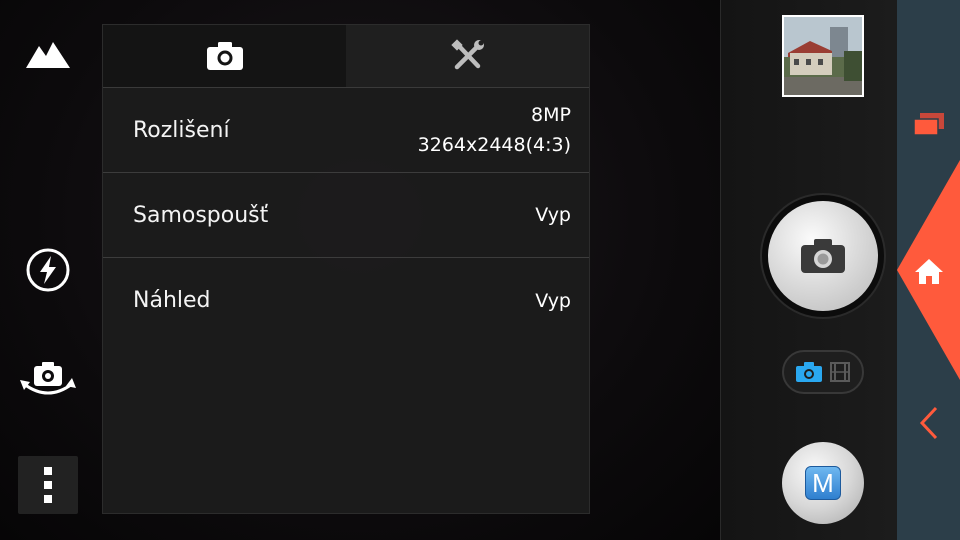  I want to click on camera-switch-icon, so click(48, 378).